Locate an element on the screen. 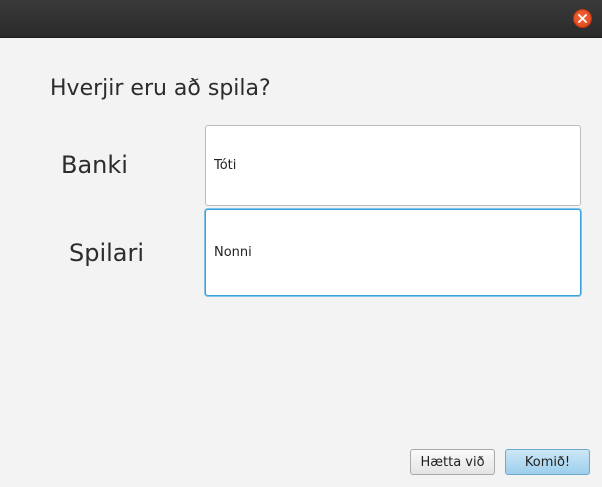 This screenshot has width=602, height=487. spilari-input is located at coordinates (393, 252).